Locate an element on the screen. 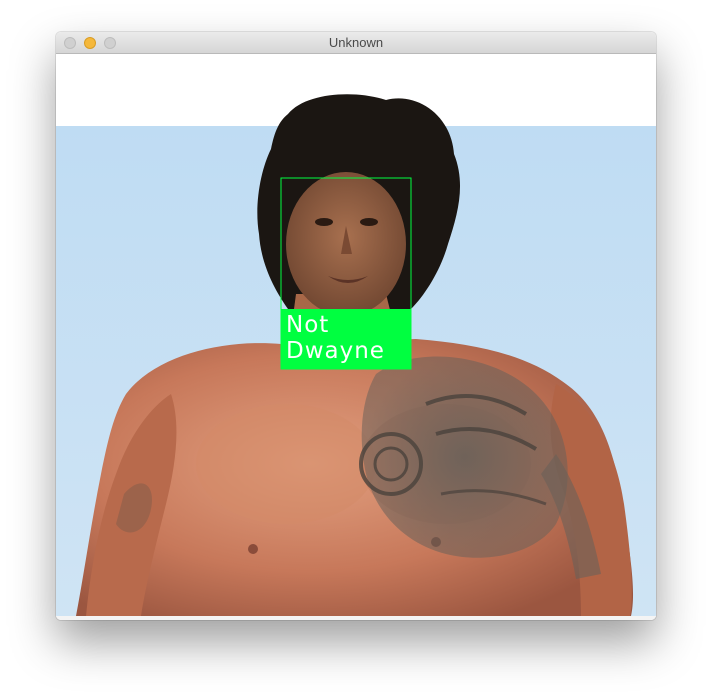 The height and width of the screenshot is (700, 712). left-eye is located at coordinates (324, 222).